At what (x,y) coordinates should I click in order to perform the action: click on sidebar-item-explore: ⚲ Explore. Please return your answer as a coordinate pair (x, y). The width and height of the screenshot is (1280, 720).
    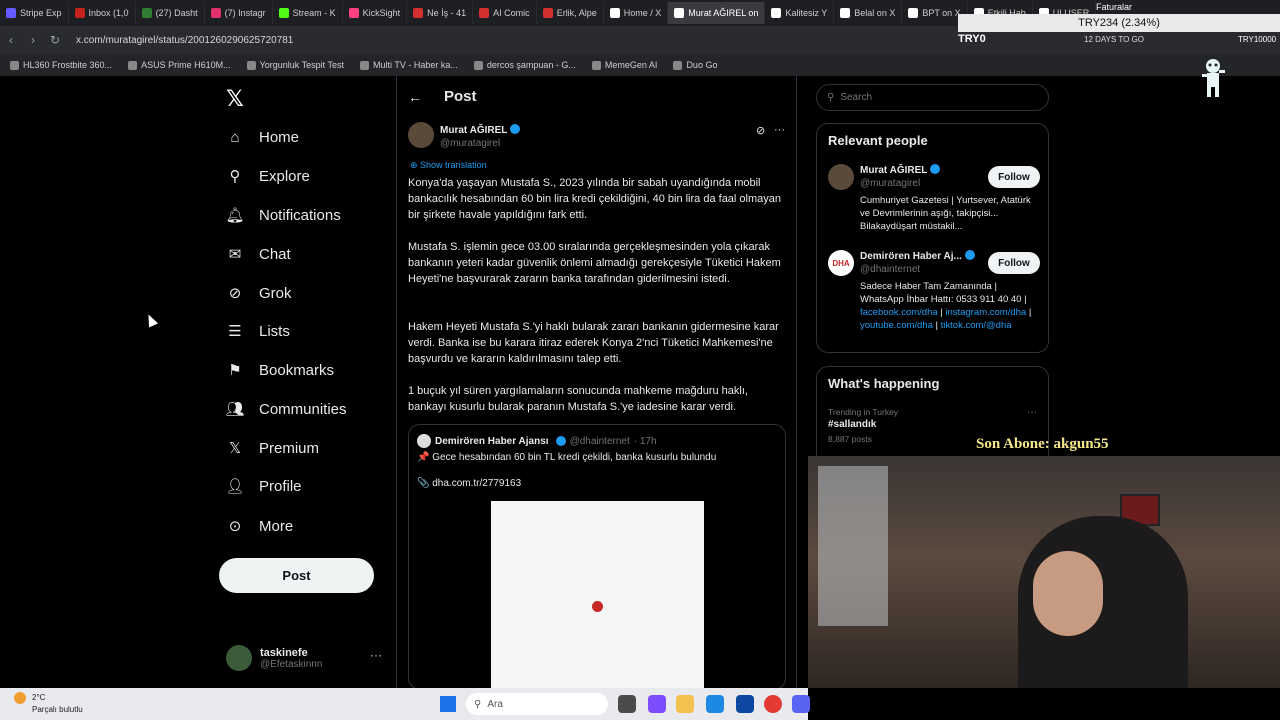
    Looking at the image, I should click on (268, 176).